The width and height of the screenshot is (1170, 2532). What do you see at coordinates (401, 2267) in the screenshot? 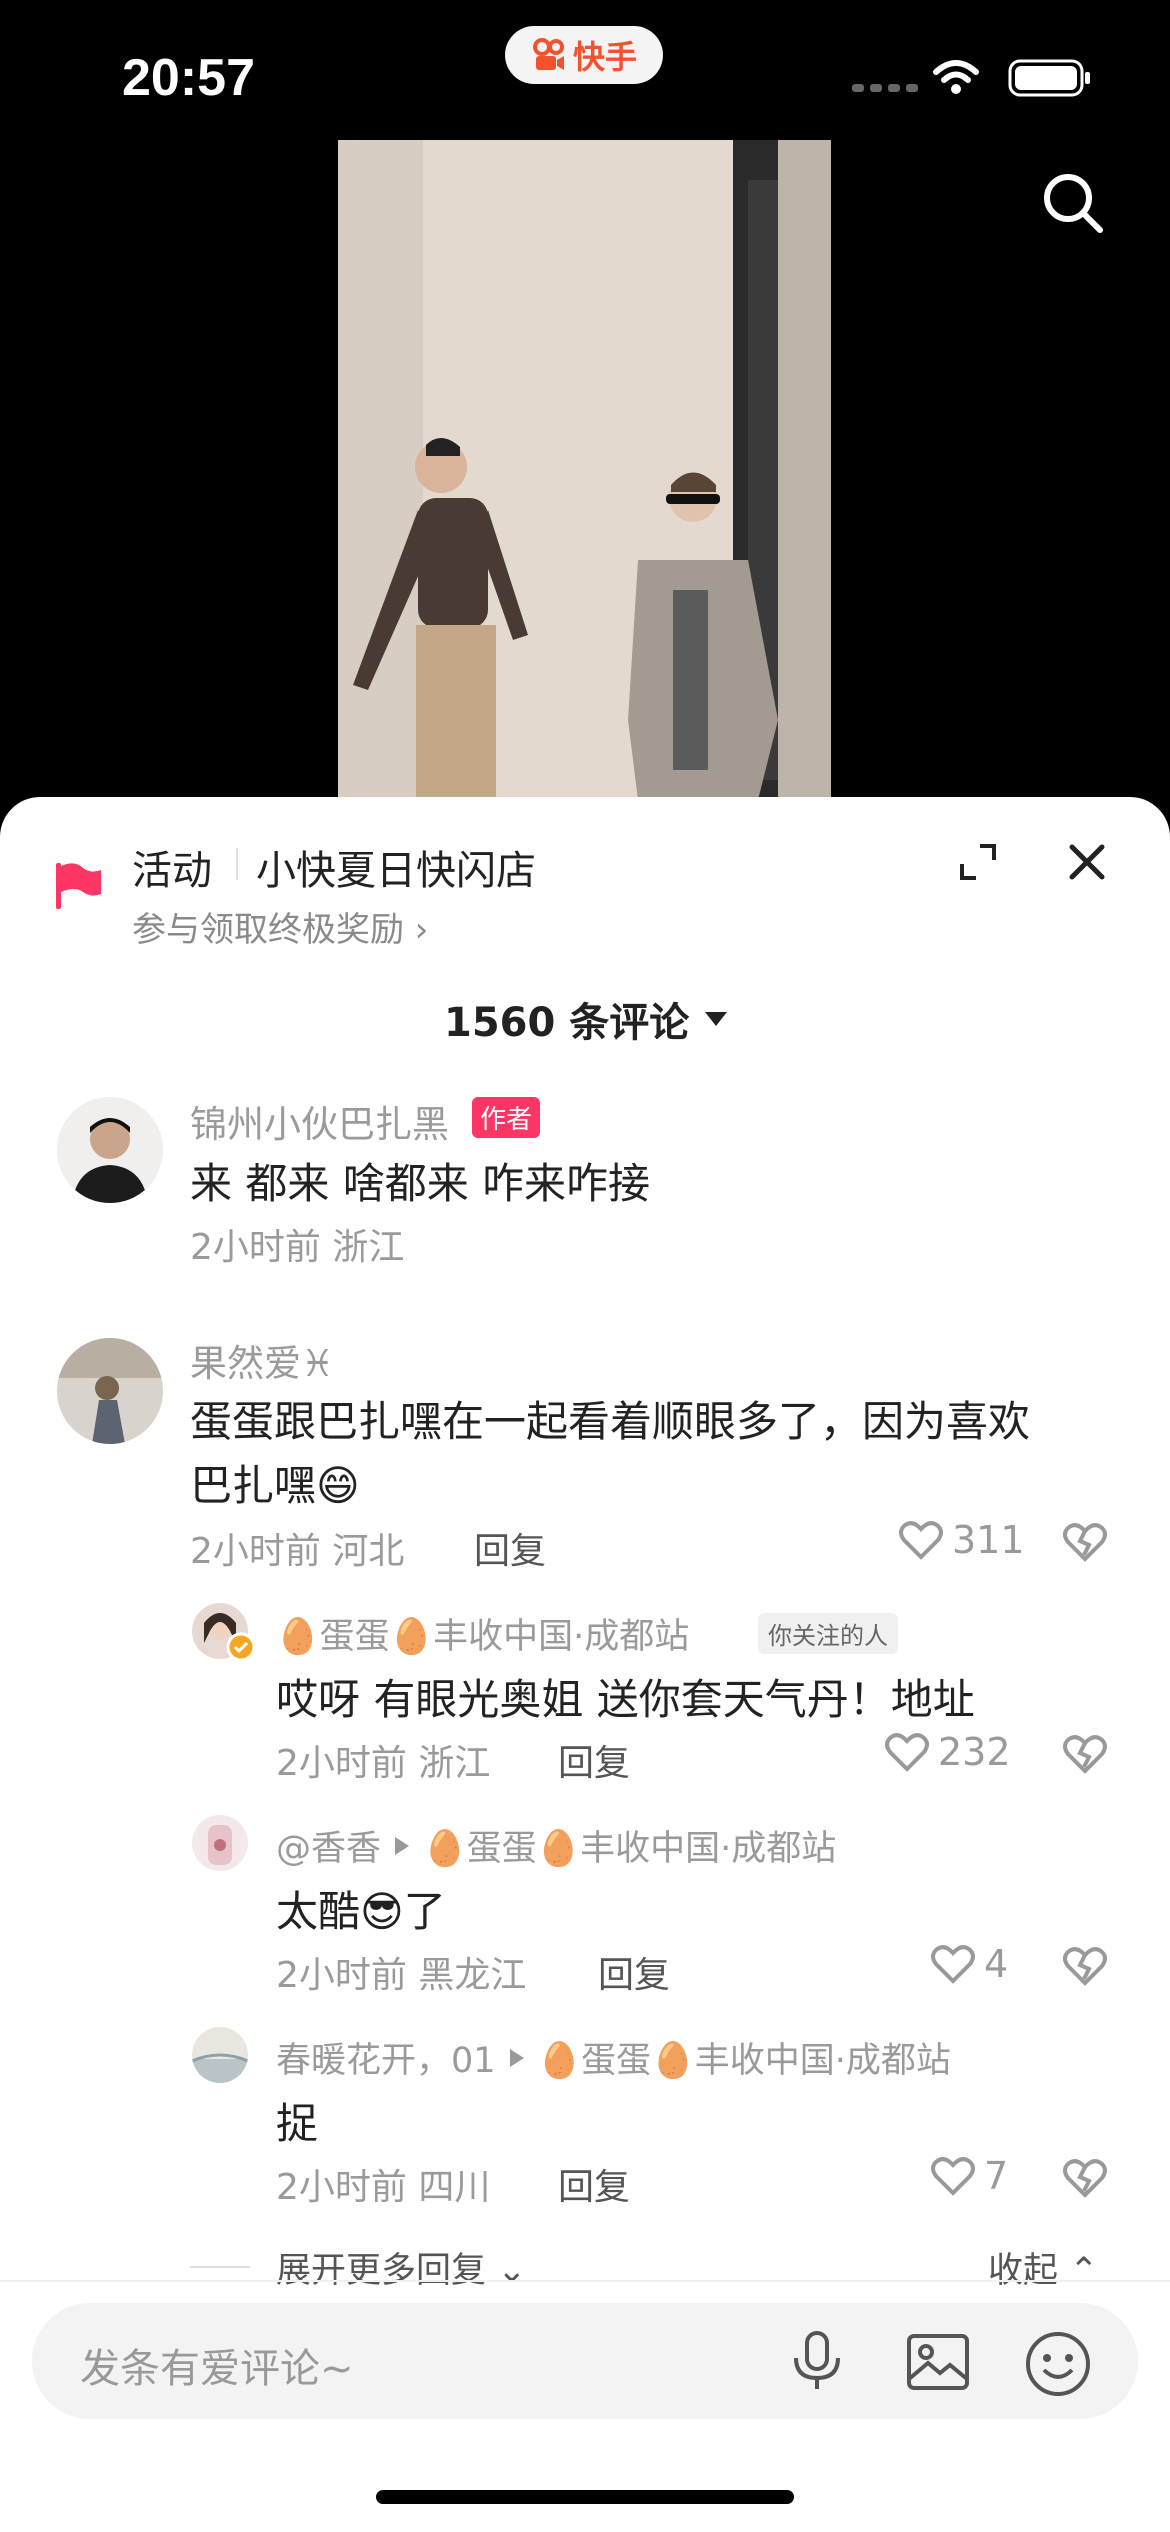
I see `expand-more-replies-button: 展开更多回复 ⌄` at bounding box center [401, 2267].